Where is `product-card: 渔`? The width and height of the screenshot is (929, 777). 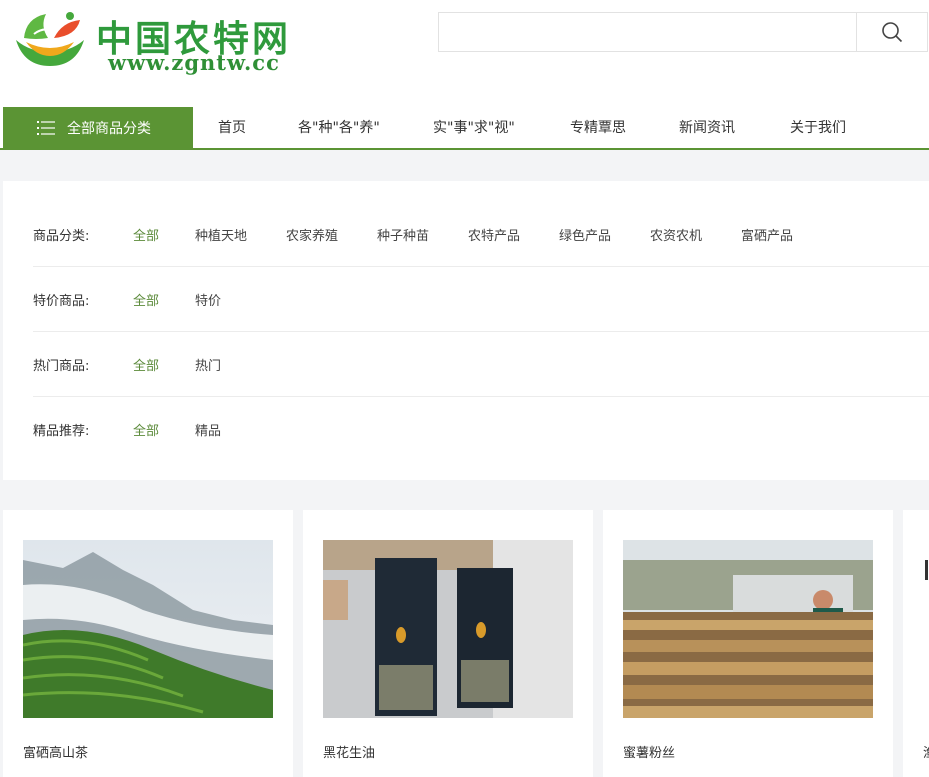
product-card: 渔 is located at coordinates (916, 643).